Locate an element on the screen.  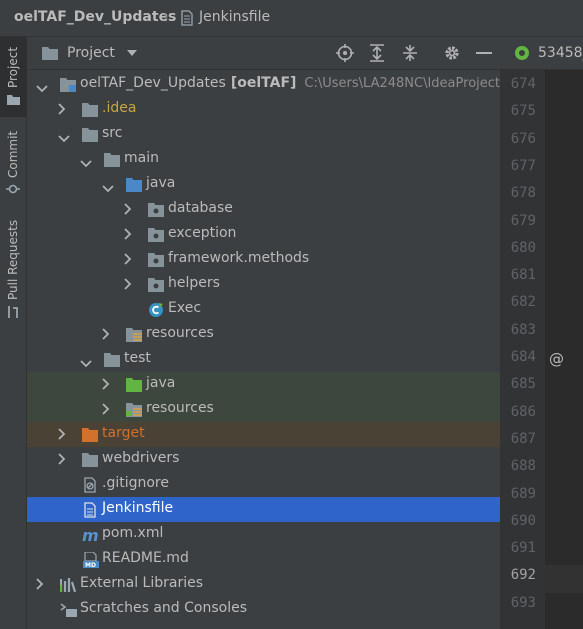
pull-request-icon is located at coordinates (13, 312).